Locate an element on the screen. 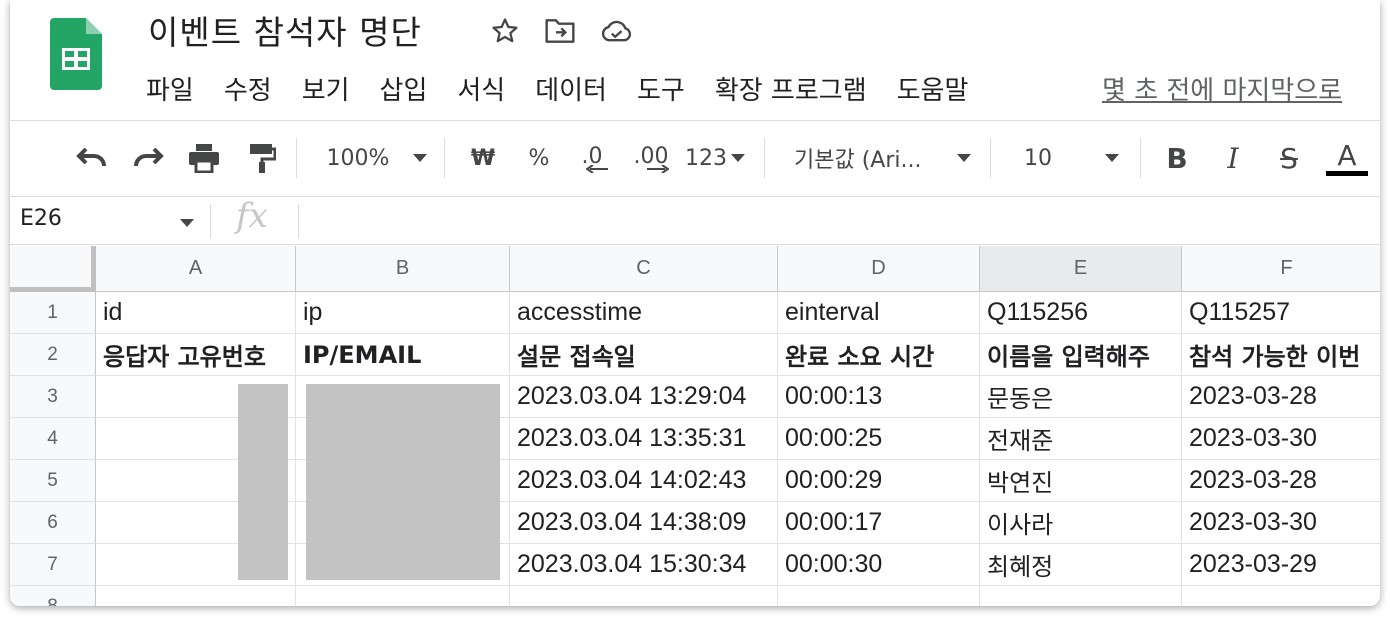 Image resolution: width=1390 pixels, height=622 pixels. column-header-f: F is located at coordinates (1281, 269).